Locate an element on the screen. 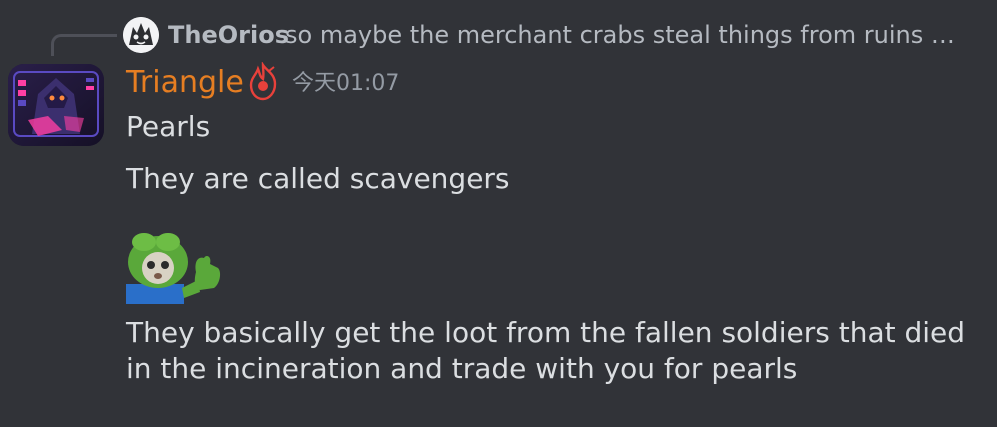 The height and width of the screenshot is (427, 997). author-avatar is located at coordinates (56, 105).